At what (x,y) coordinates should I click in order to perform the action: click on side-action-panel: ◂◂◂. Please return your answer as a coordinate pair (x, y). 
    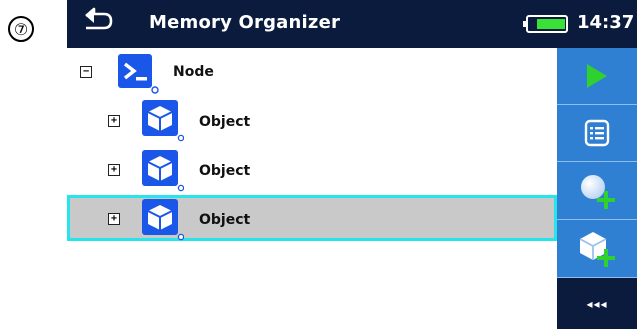
    Looking at the image, I should click on (597, 188).